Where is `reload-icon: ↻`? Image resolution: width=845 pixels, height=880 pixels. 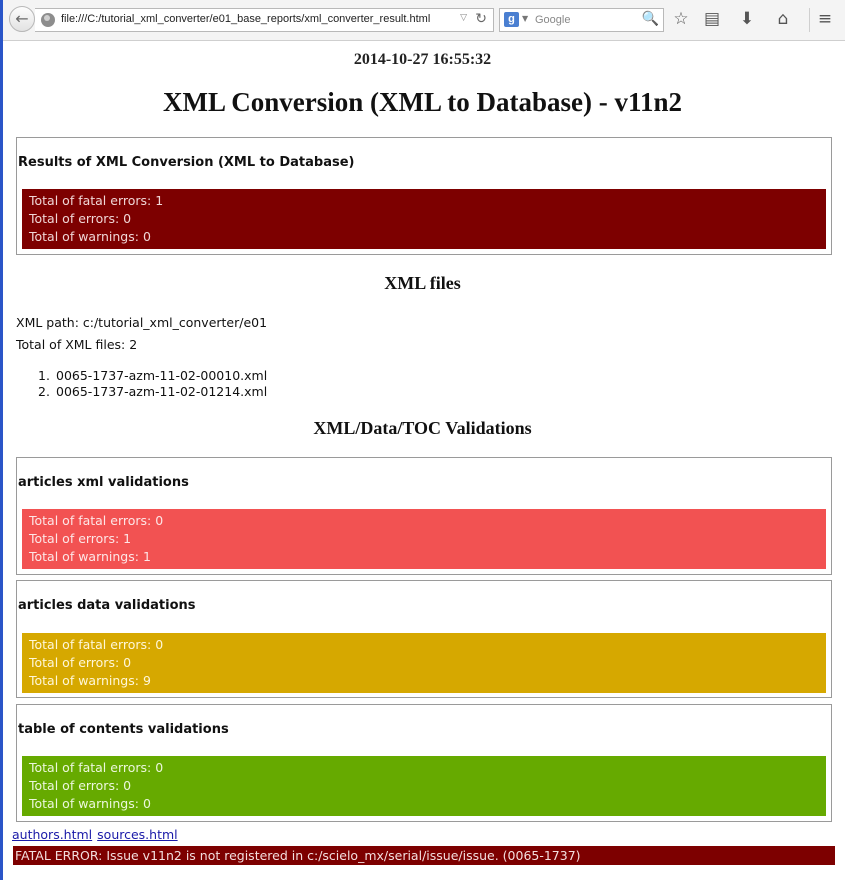 reload-icon: ↻ is located at coordinates (481, 19).